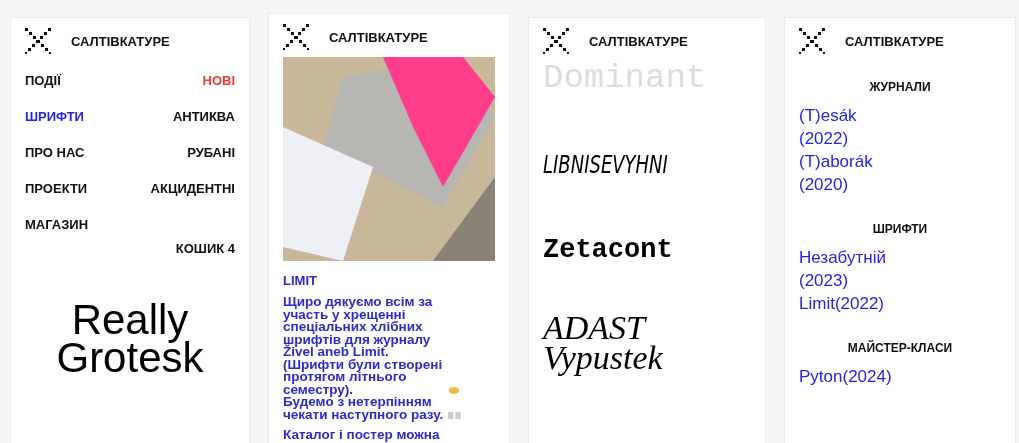  What do you see at coordinates (57, 188) in the screenshot?
I see `nav-link: ПРОЕКТИ` at bounding box center [57, 188].